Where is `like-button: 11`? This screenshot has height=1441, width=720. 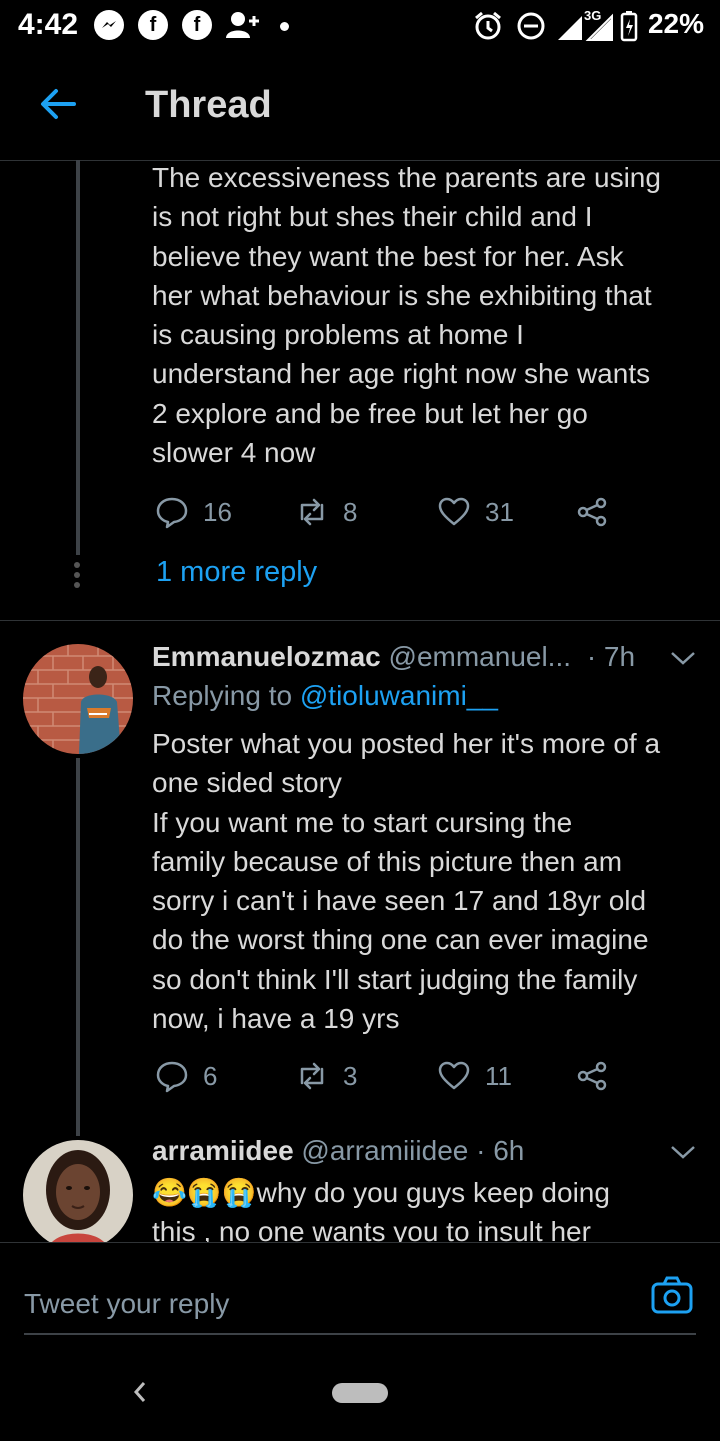
like-button: 11 is located at coordinates (474, 1076).